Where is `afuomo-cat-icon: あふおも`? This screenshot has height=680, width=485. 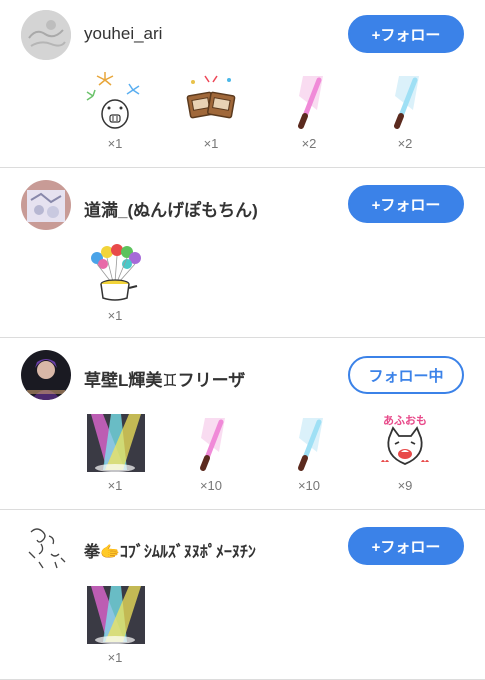 afuomo-cat-icon: あふおも is located at coordinates (405, 444).